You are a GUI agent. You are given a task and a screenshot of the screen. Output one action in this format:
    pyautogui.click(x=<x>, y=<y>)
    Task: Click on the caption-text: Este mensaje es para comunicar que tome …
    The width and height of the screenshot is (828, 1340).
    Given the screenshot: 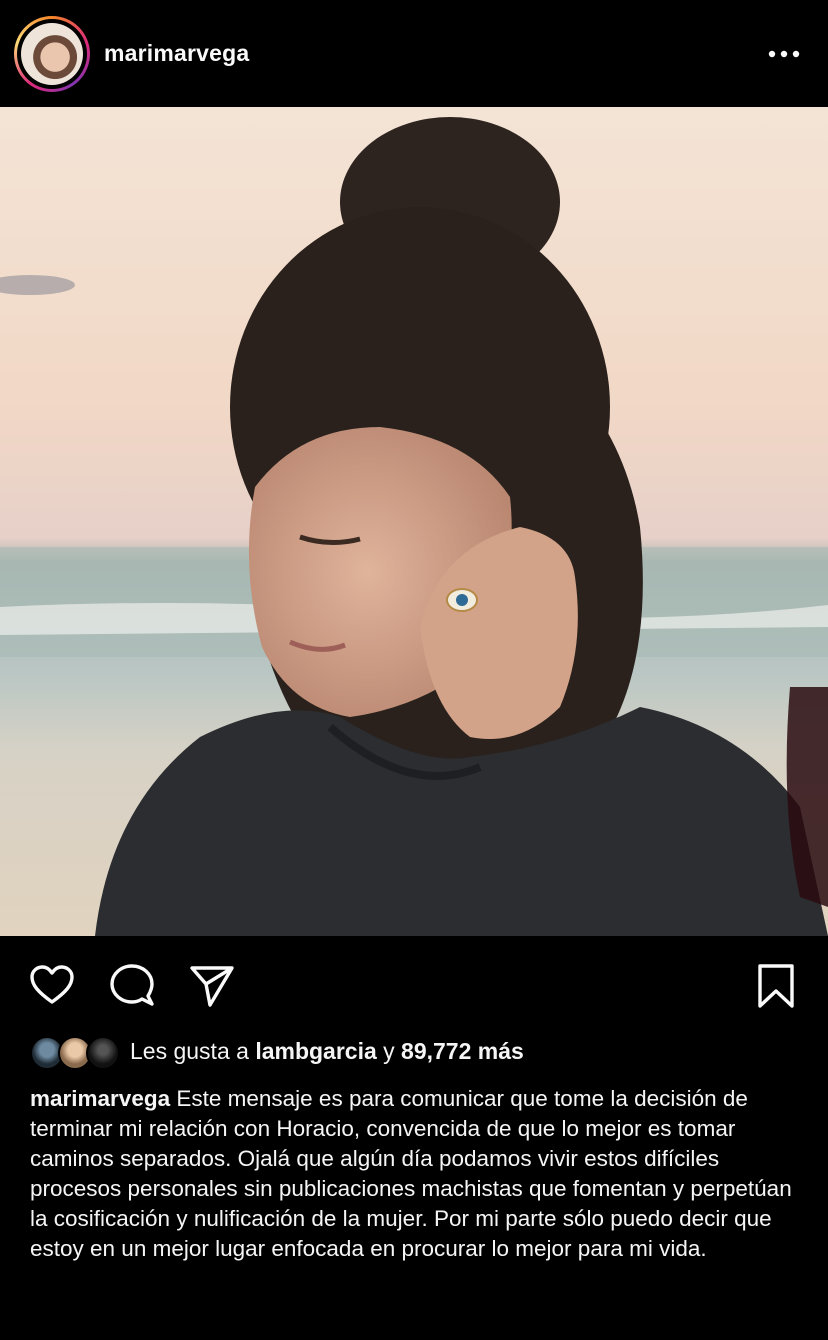 What is the action you would take?
    pyautogui.click(x=411, y=1173)
    